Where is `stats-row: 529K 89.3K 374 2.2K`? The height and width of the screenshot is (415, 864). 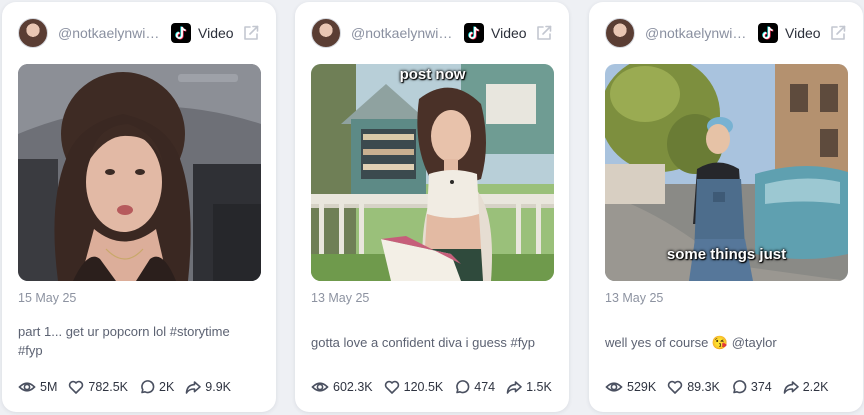 stats-row: 529K 89.3K 374 2.2K is located at coordinates (722, 387).